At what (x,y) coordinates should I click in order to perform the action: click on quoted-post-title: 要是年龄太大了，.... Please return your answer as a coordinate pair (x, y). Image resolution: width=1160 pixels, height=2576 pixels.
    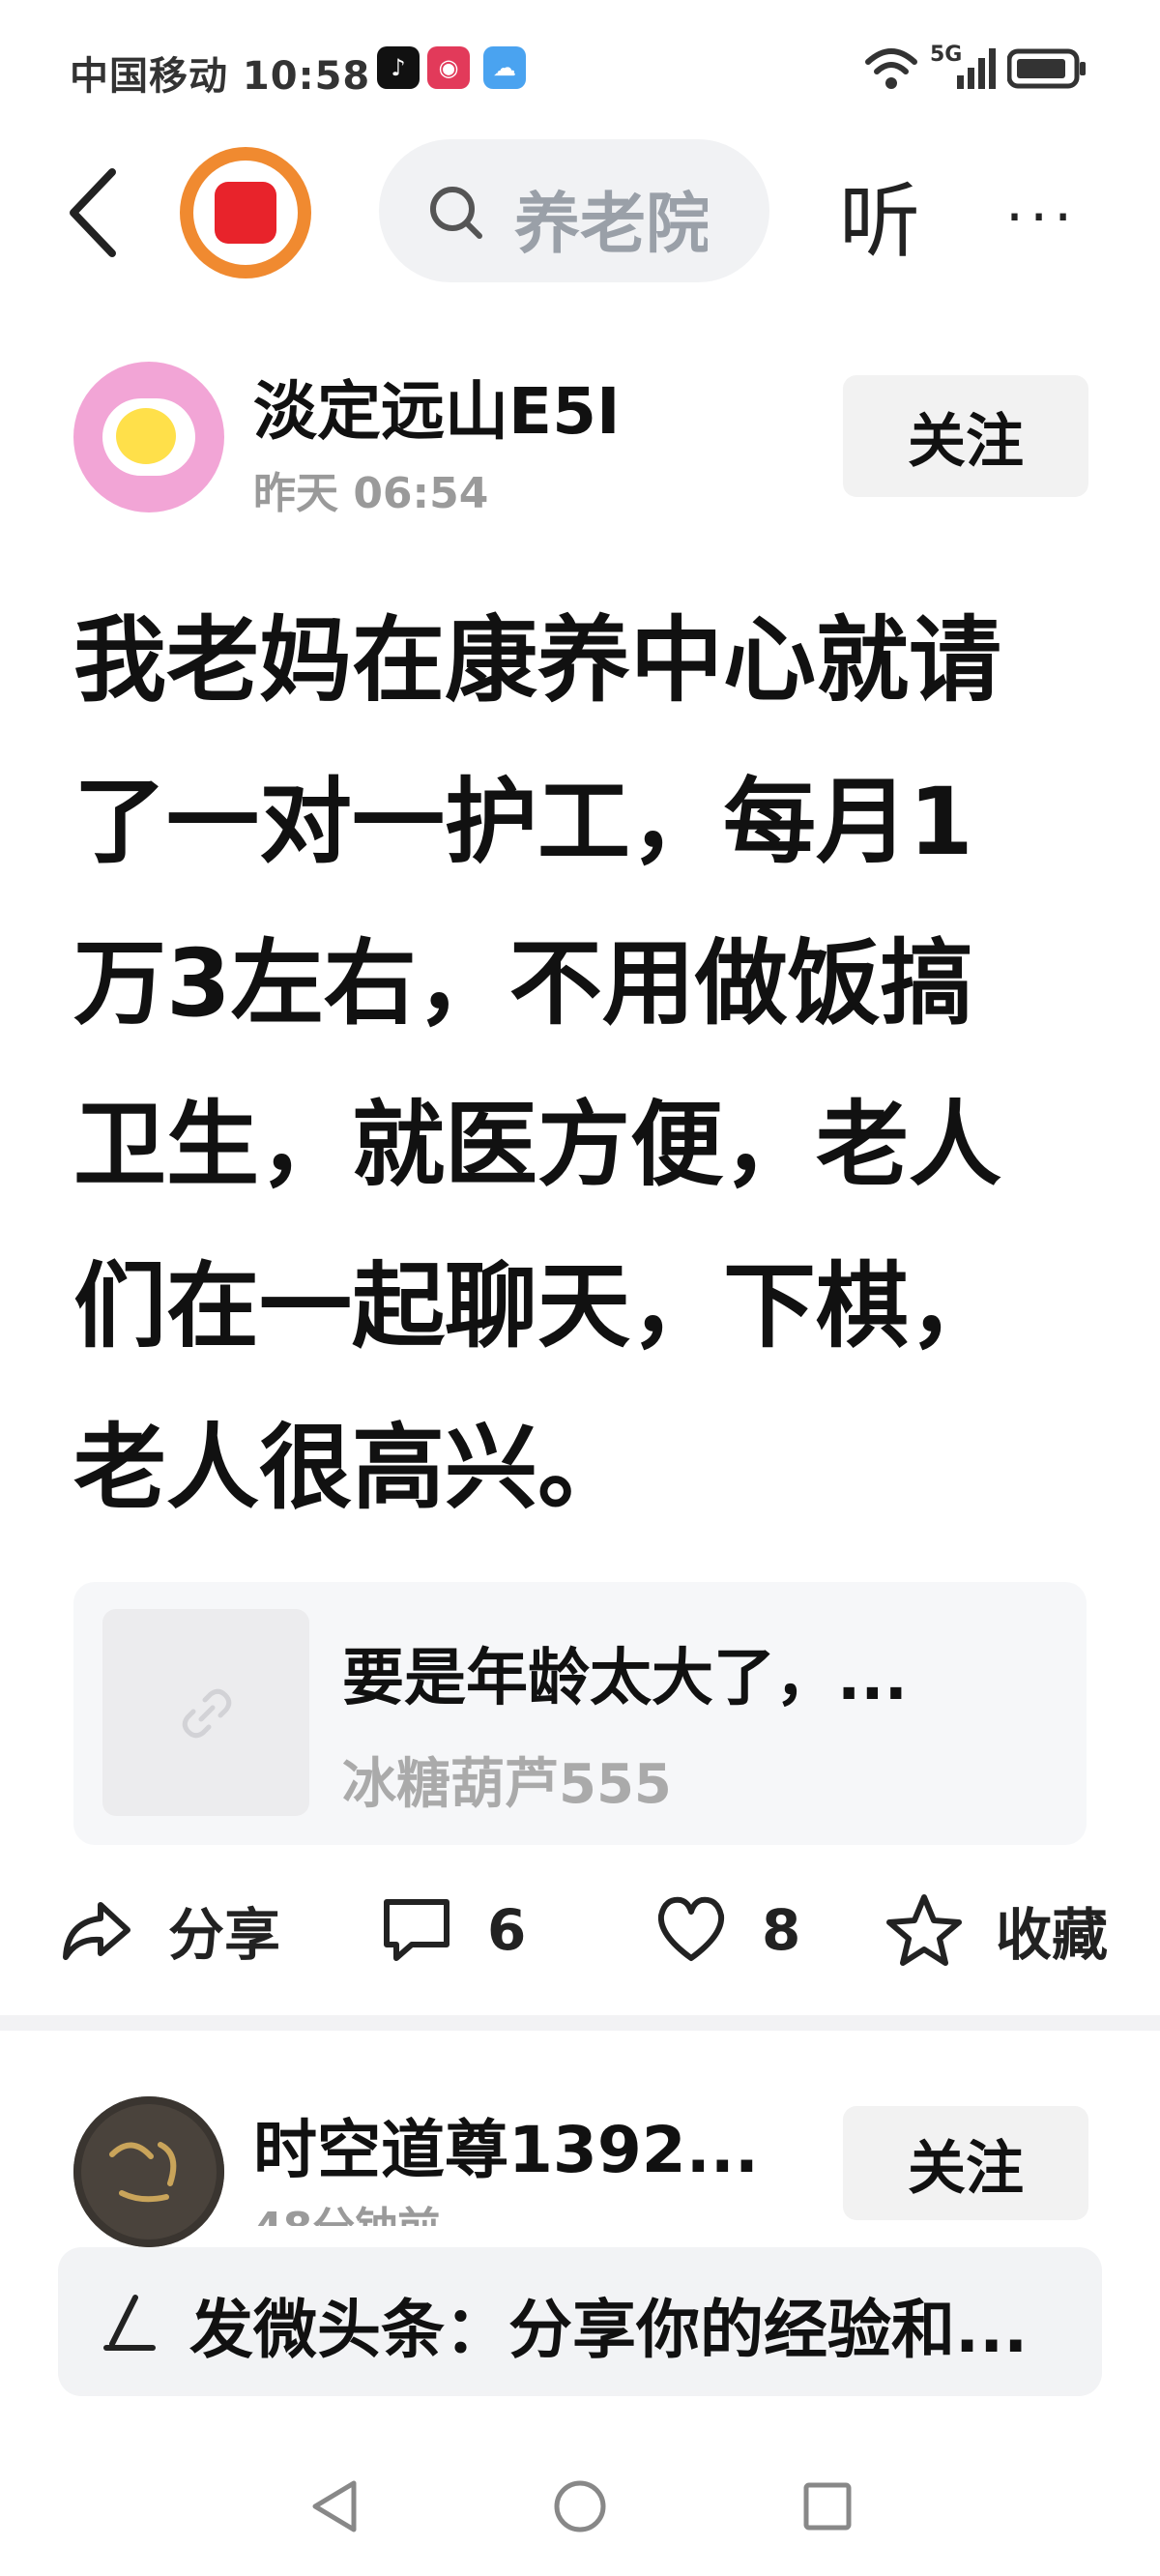
    Looking at the image, I should click on (625, 1678).